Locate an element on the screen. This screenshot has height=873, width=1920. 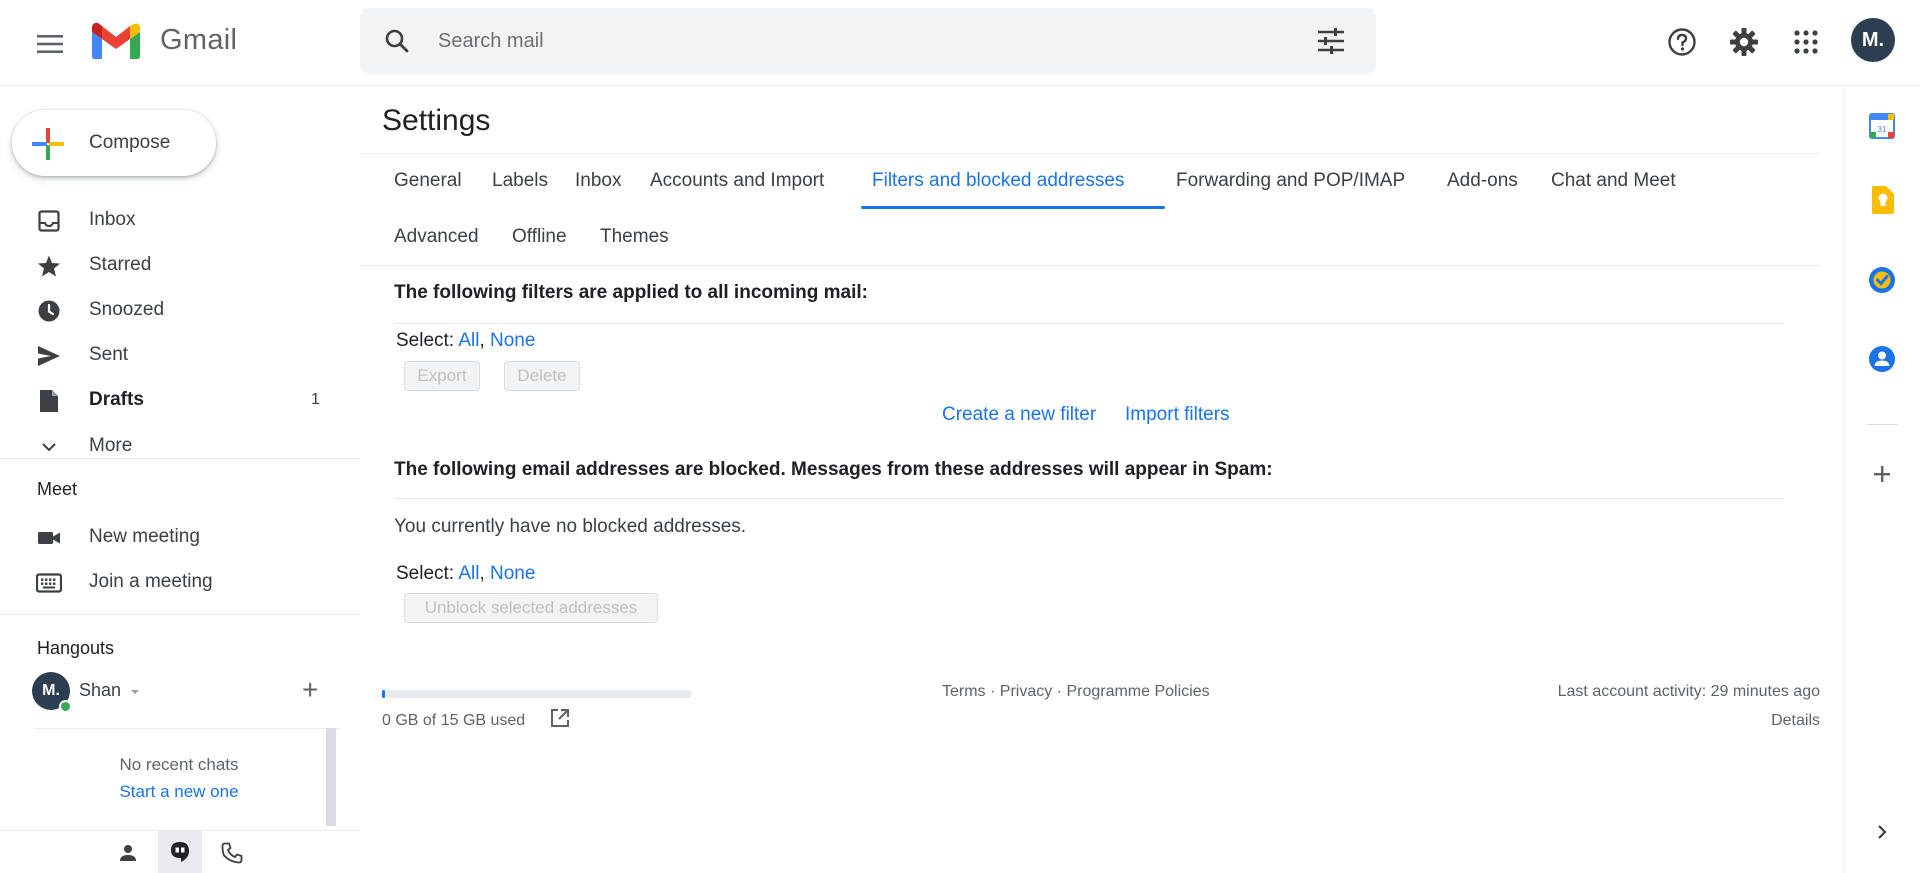
sidebar-item-join-meeting: Join a meeting is located at coordinates (170, 582).